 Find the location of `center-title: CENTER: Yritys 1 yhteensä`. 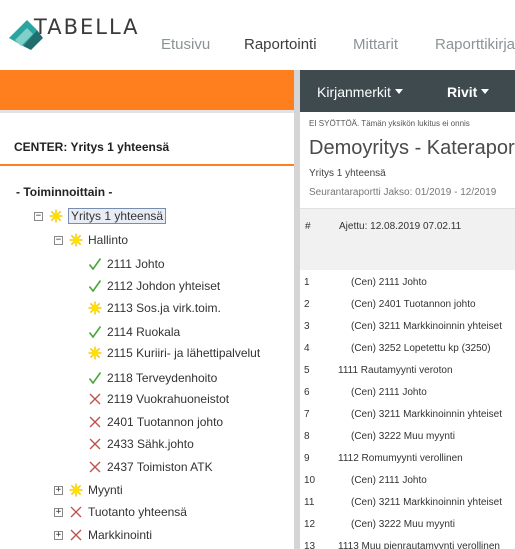

center-title: CENTER: Yritys 1 yhteensä is located at coordinates (92, 147).